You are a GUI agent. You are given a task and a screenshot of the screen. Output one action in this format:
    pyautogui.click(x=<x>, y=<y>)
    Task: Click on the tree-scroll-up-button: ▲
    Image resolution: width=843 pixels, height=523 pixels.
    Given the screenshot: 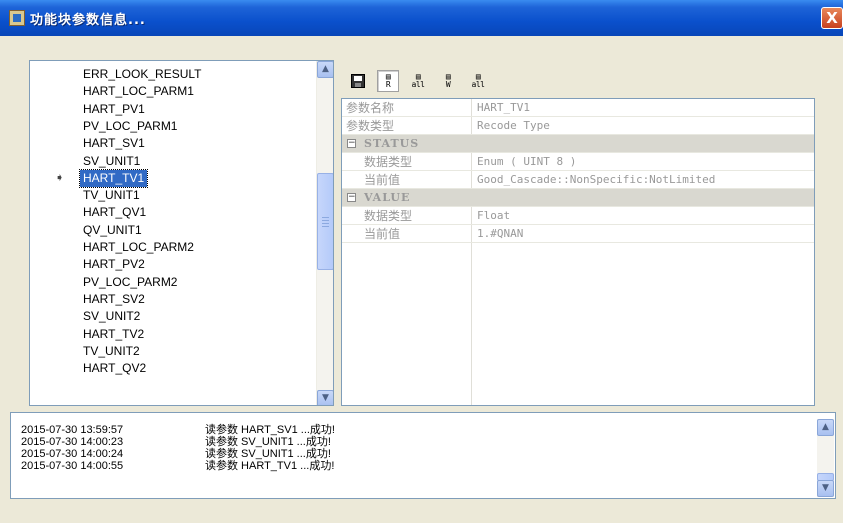 What is the action you would take?
    pyautogui.click(x=325, y=69)
    